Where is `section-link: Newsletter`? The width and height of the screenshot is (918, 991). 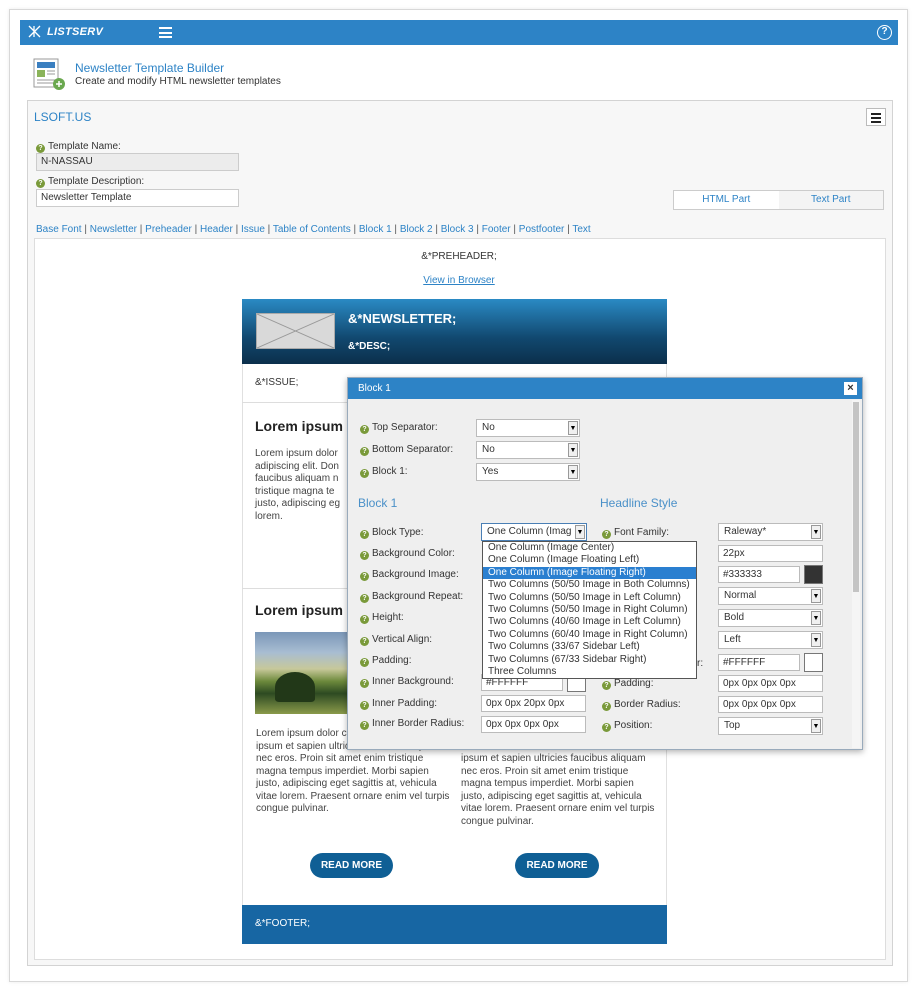 section-link: Newsletter is located at coordinates (113, 229).